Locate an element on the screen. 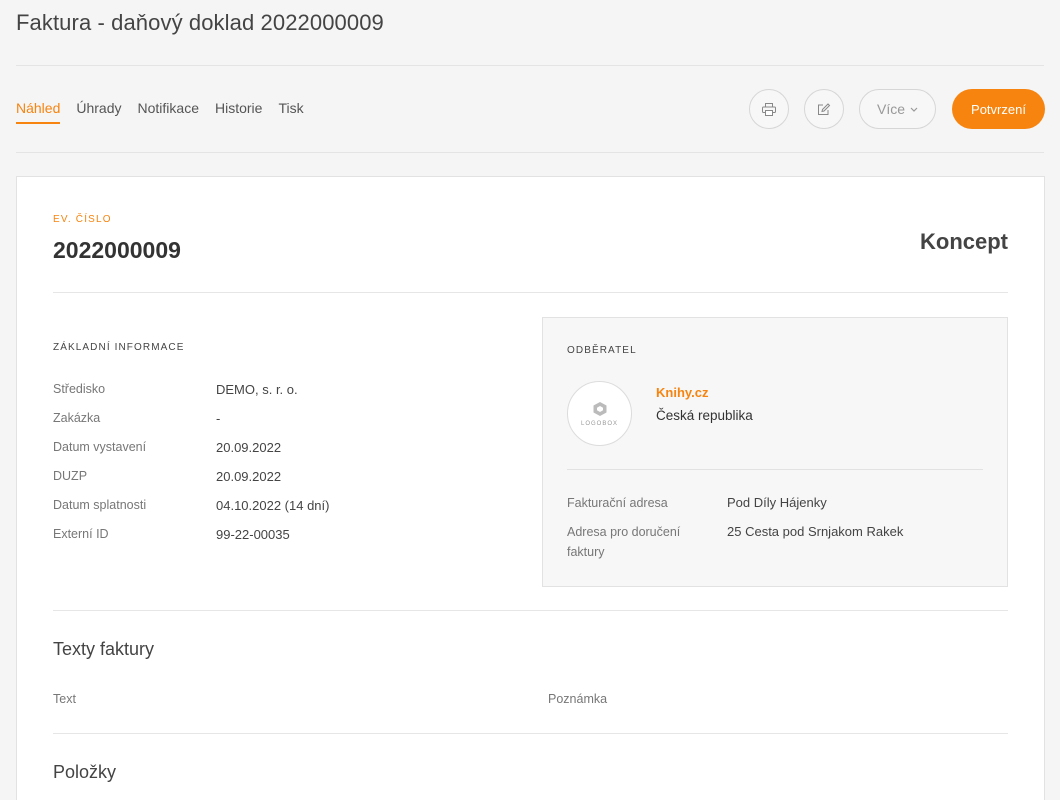 Image resolution: width=1060 pixels, height=800 pixels. info-row-datum-splatnosti: Datum splatnosti 04.10.2022 (14 dní) is located at coordinates (191, 512).